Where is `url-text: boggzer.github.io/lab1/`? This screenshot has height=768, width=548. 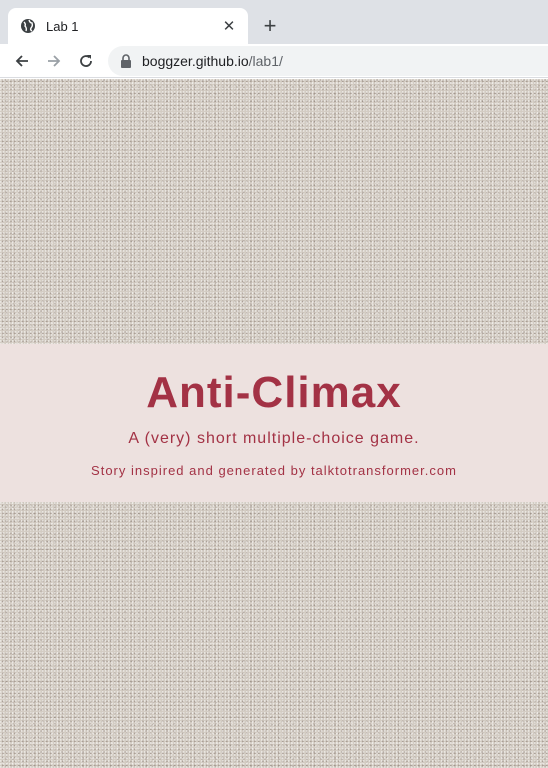
url-text: boggzer.github.io/lab1/ is located at coordinates (212, 61).